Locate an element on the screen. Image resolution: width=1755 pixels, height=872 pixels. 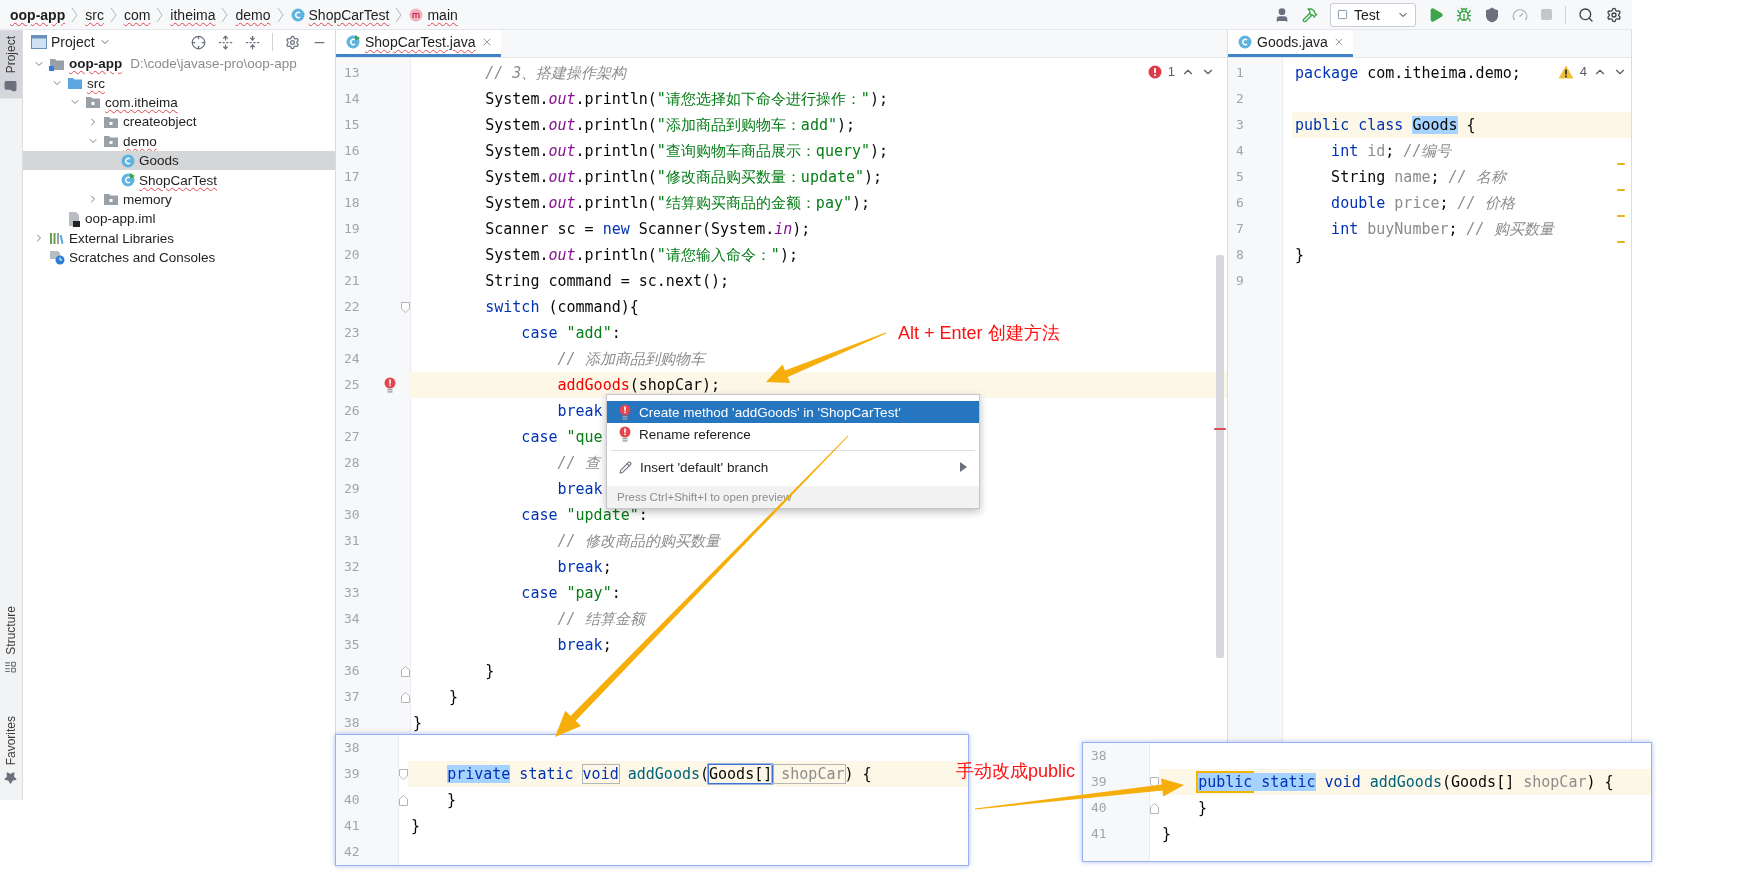
tree-item: ShopCarTest is located at coordinates (179, 180).